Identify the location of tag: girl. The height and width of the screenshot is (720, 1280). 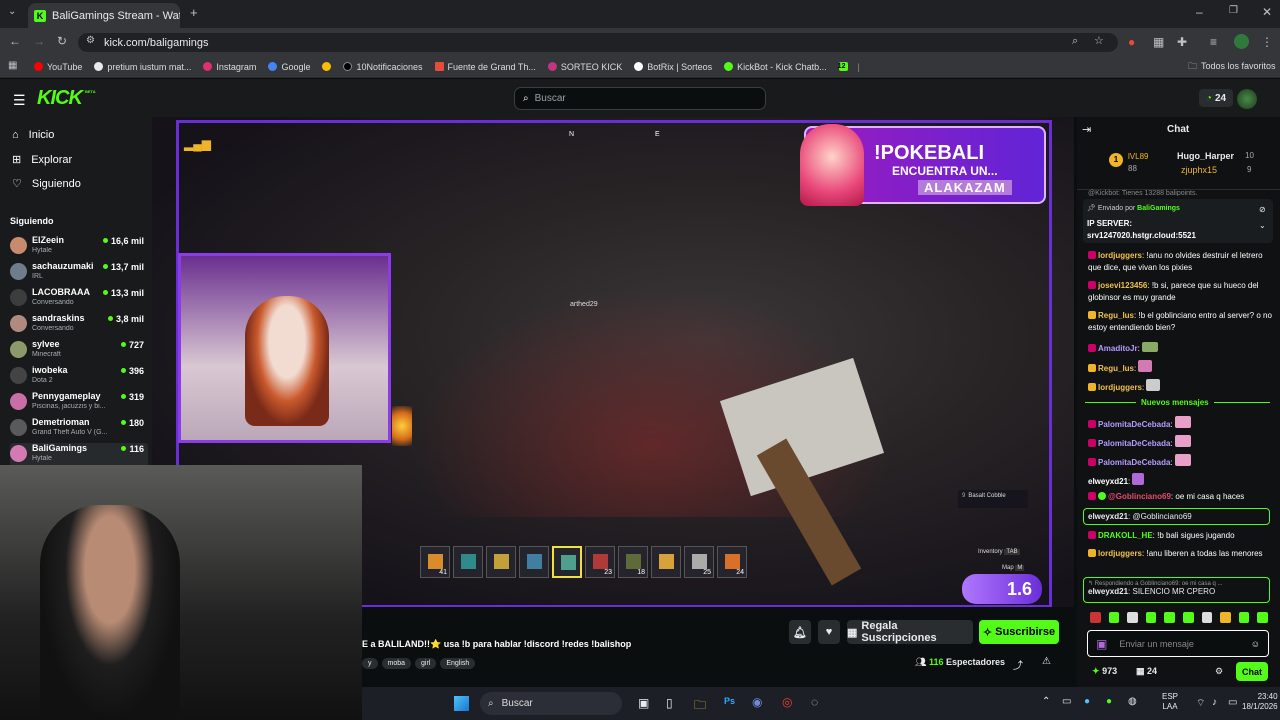
(426, 663).